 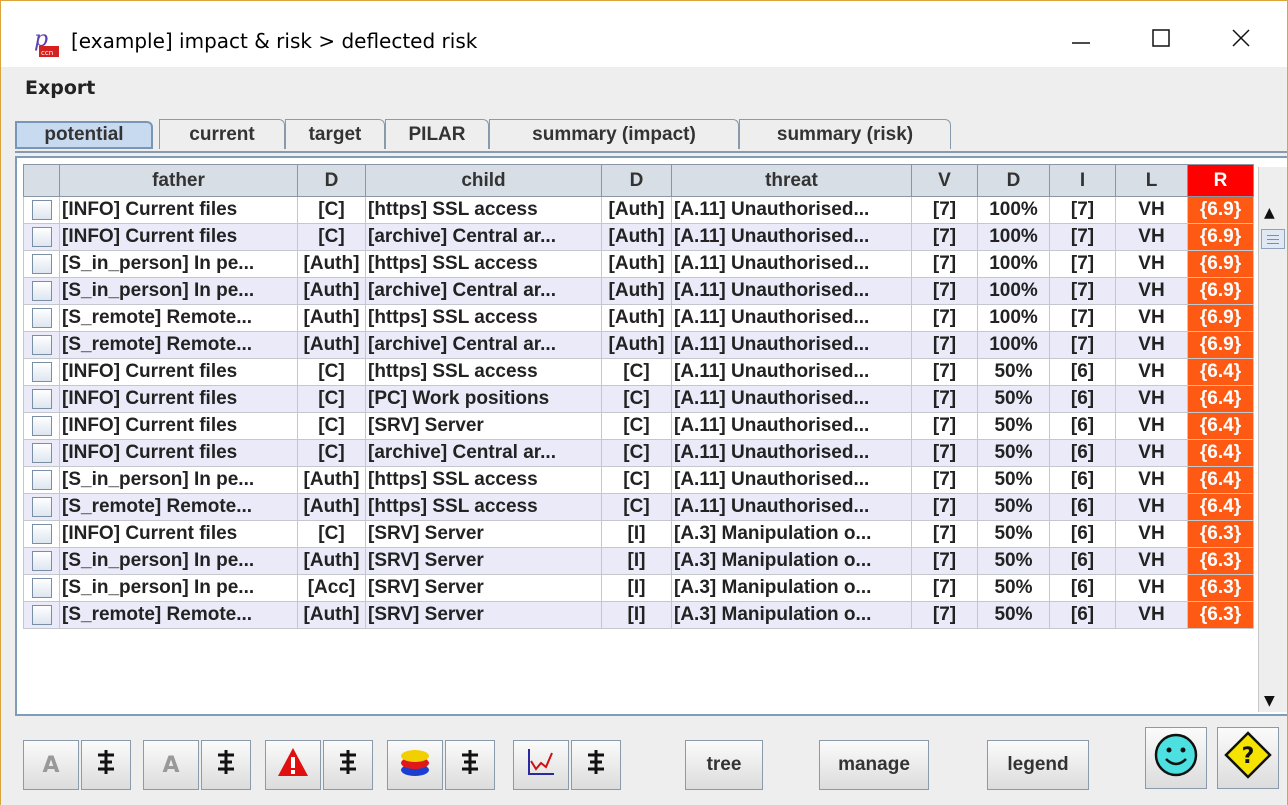 I want to click on menu-export: Export, so click(x=60, y=88).